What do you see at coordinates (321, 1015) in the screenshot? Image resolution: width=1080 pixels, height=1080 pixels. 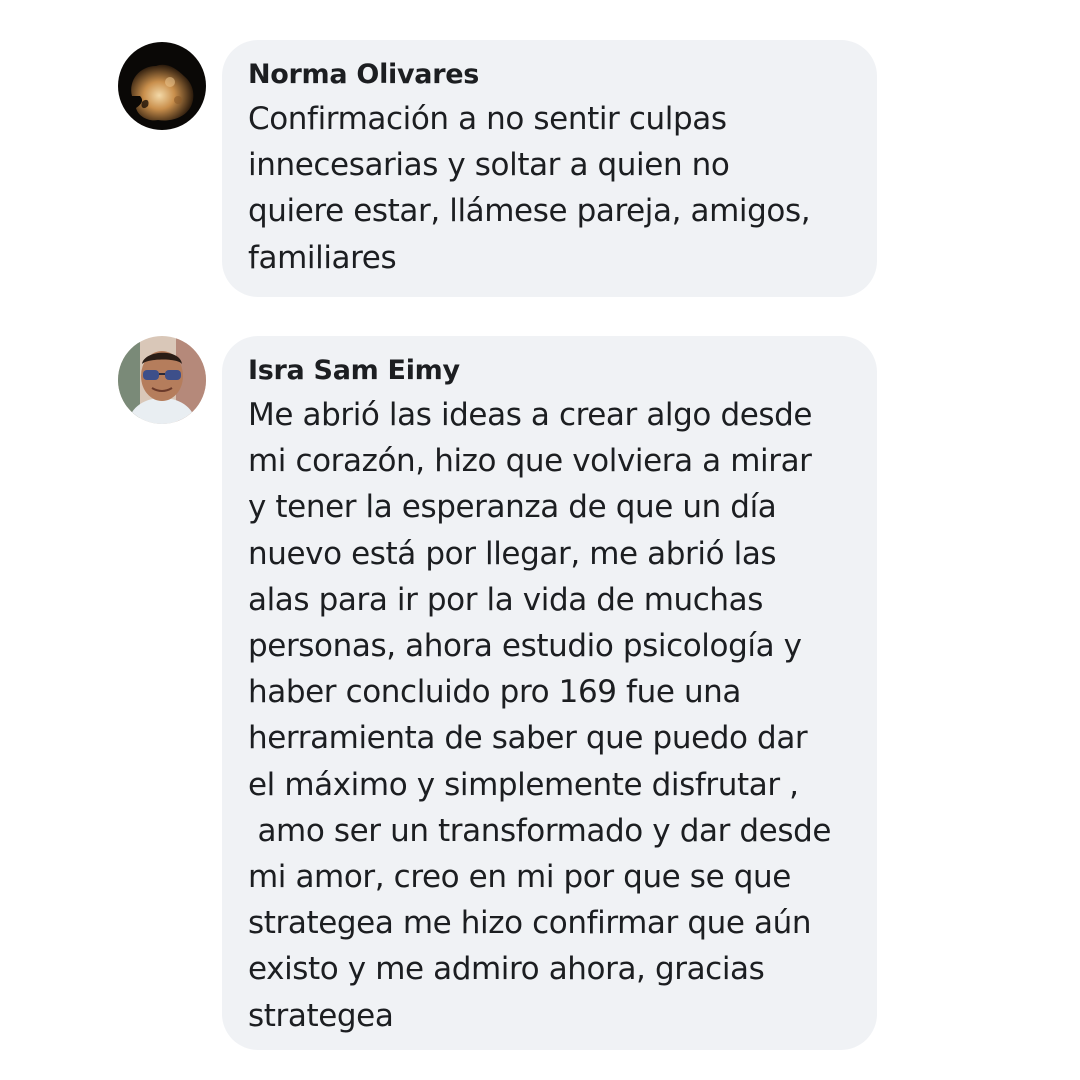 I see `comment-line: strategea` at bounding box center [321, 1015].